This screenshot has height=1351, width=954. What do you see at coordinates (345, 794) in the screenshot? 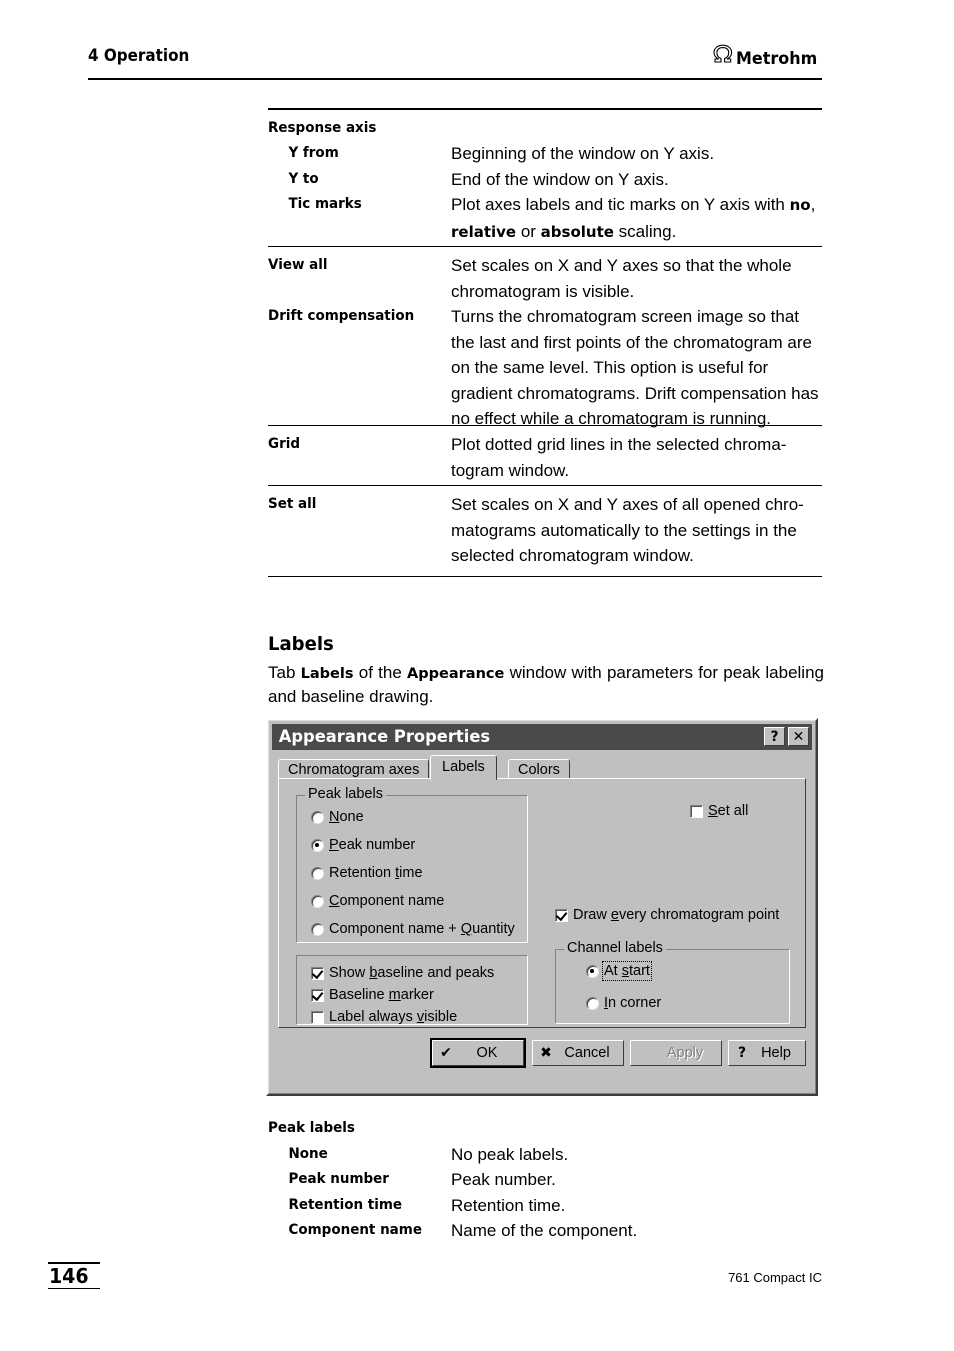
I see `peak-labels-legend: Peak labels` at bounding box center [345, 794].